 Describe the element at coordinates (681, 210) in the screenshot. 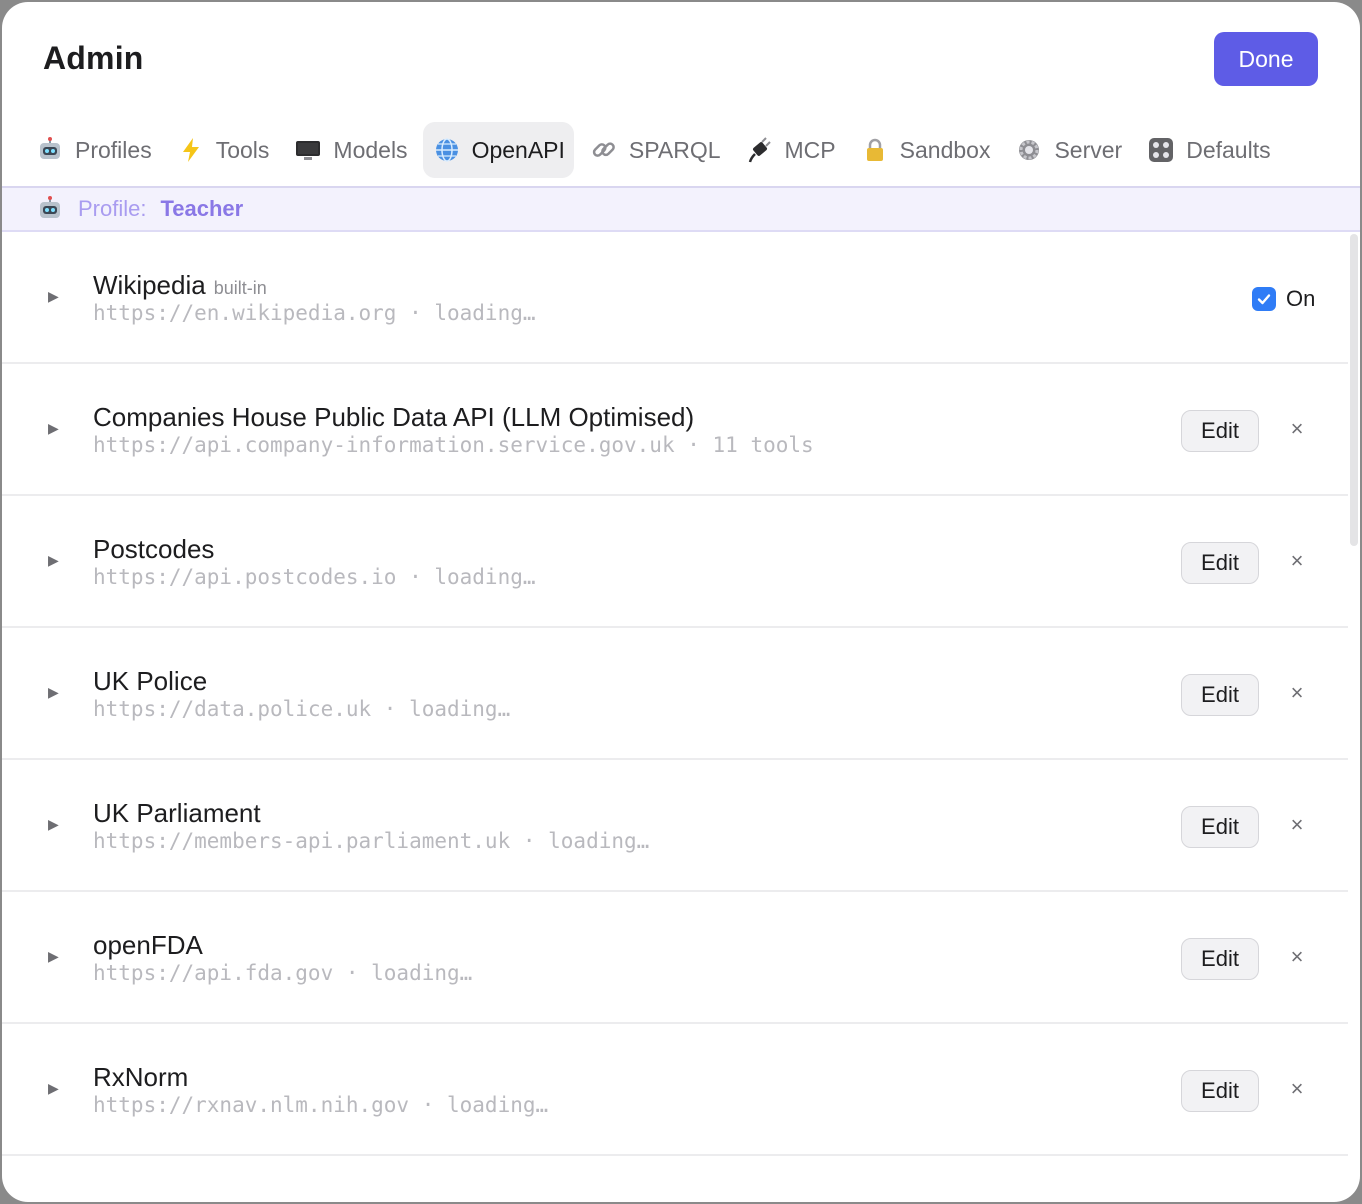

I see `profile-bar: Profile: Teacher` at that location.